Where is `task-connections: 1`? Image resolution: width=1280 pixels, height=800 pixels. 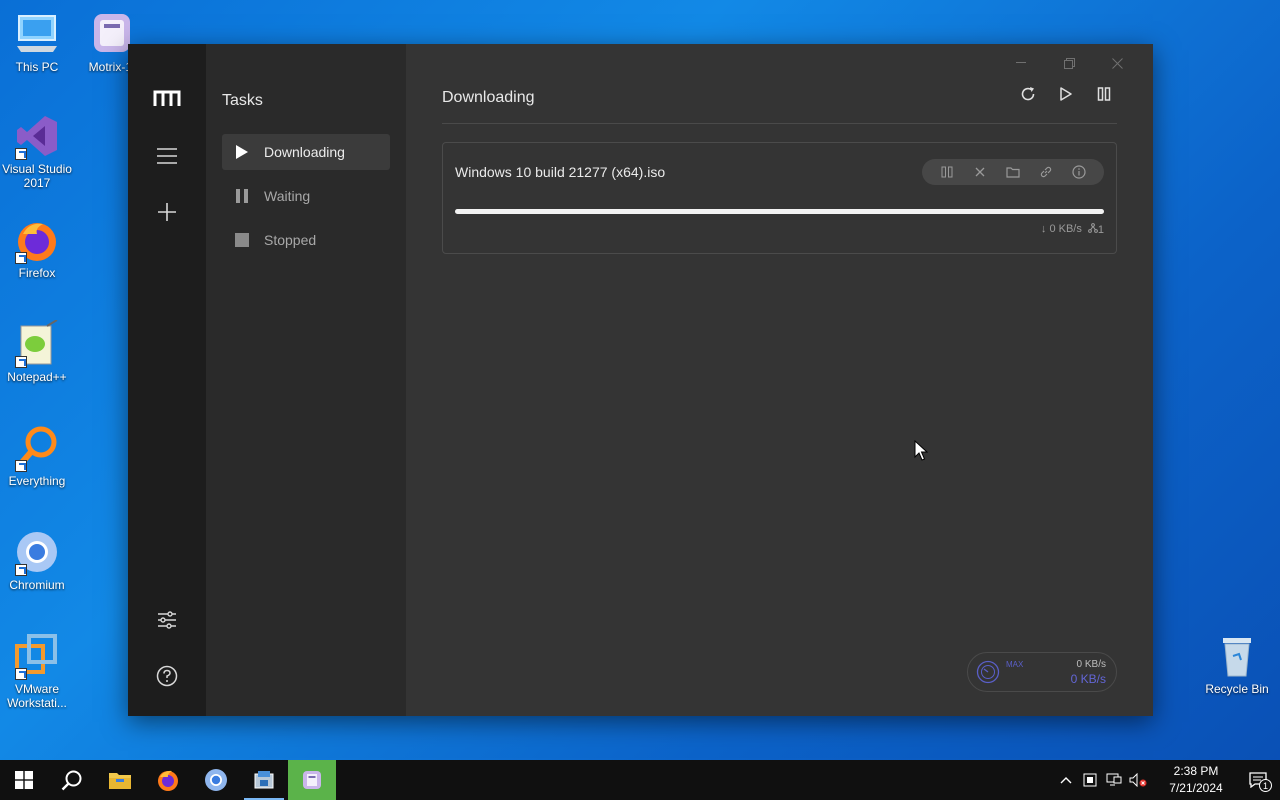 task-connections: 1 is located at coordinates (1095, 229).